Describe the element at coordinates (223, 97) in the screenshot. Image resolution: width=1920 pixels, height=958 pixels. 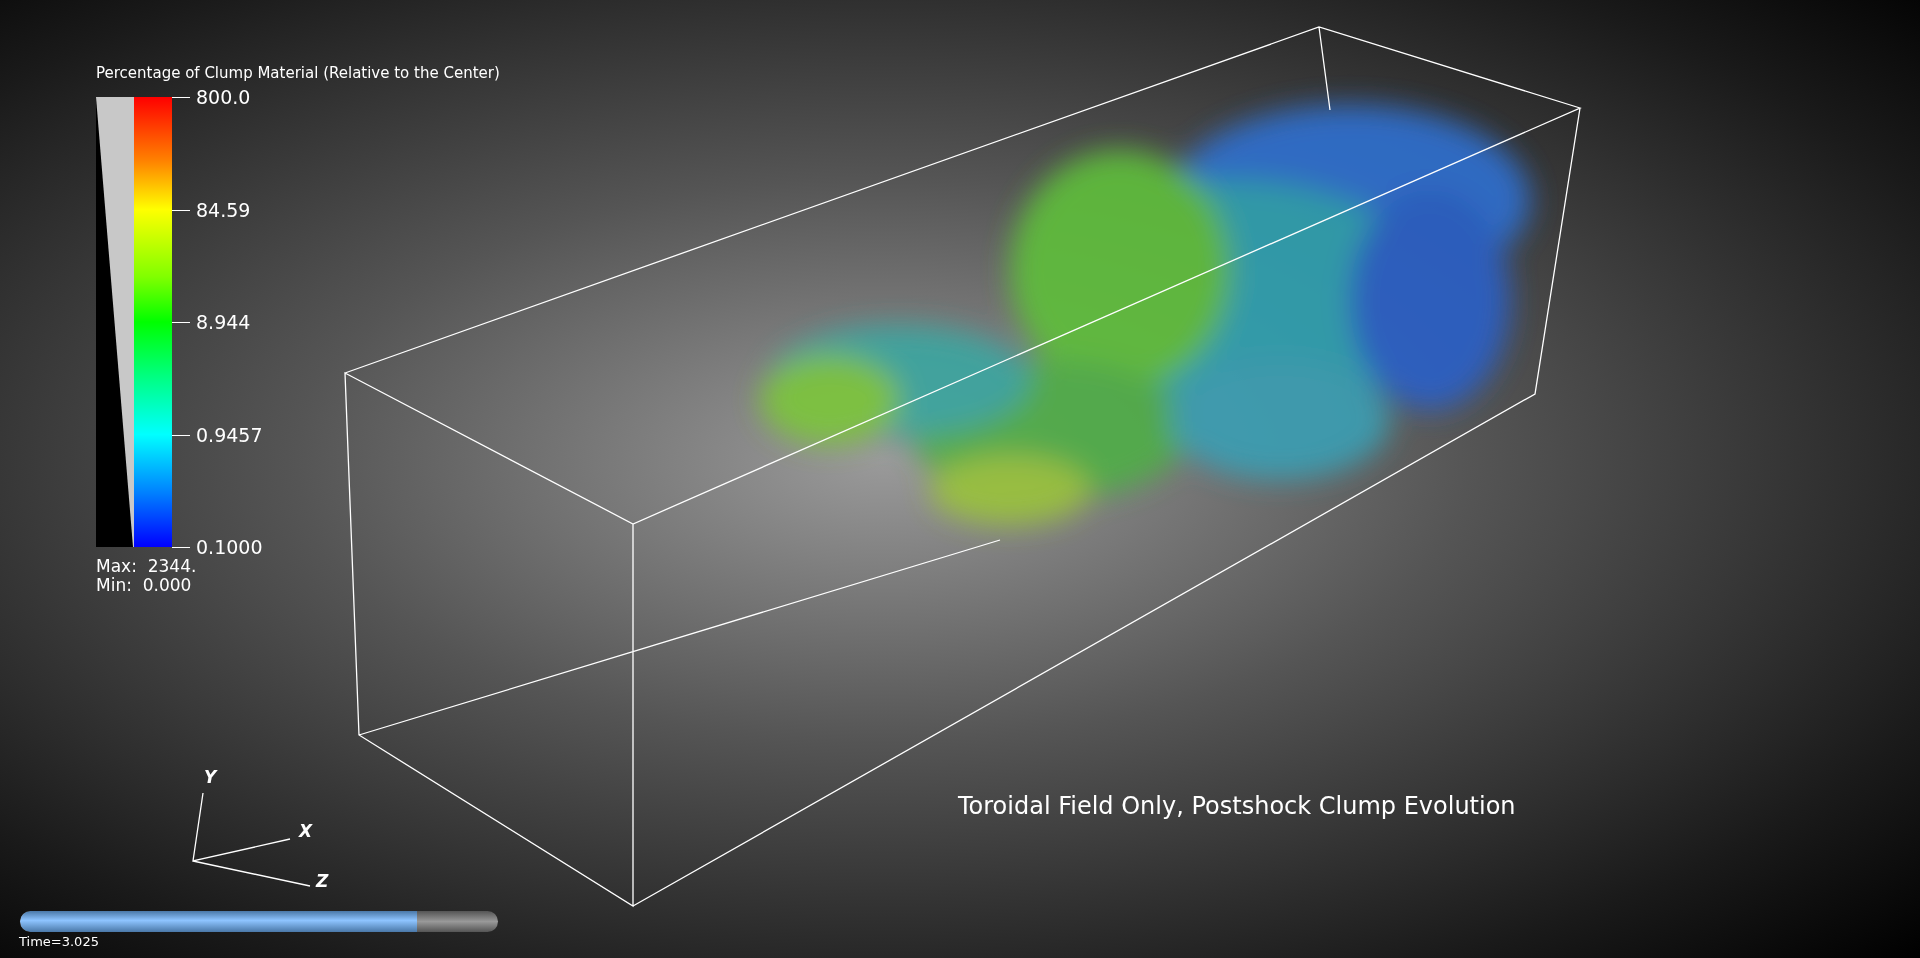
I see `tick-label: 800.0` at that location.